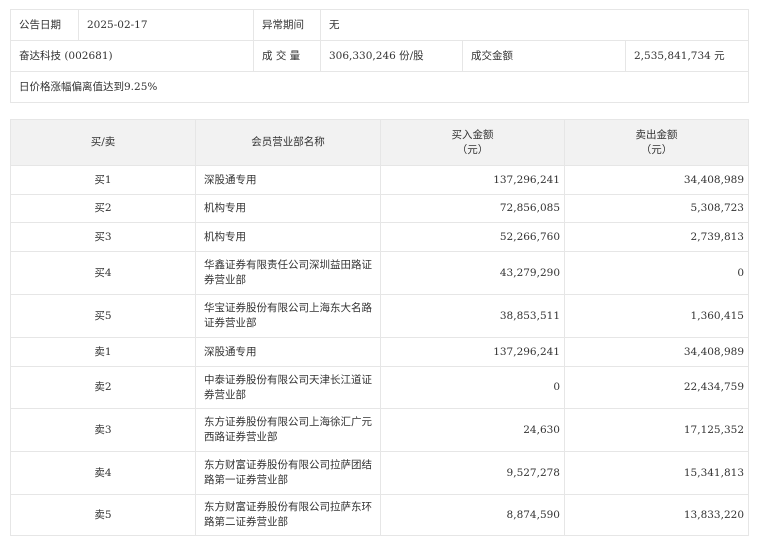 Image resolution: width=760 pixels, height=550 pixels. I want to click on side-cell: 卖3, so click(103, 430).